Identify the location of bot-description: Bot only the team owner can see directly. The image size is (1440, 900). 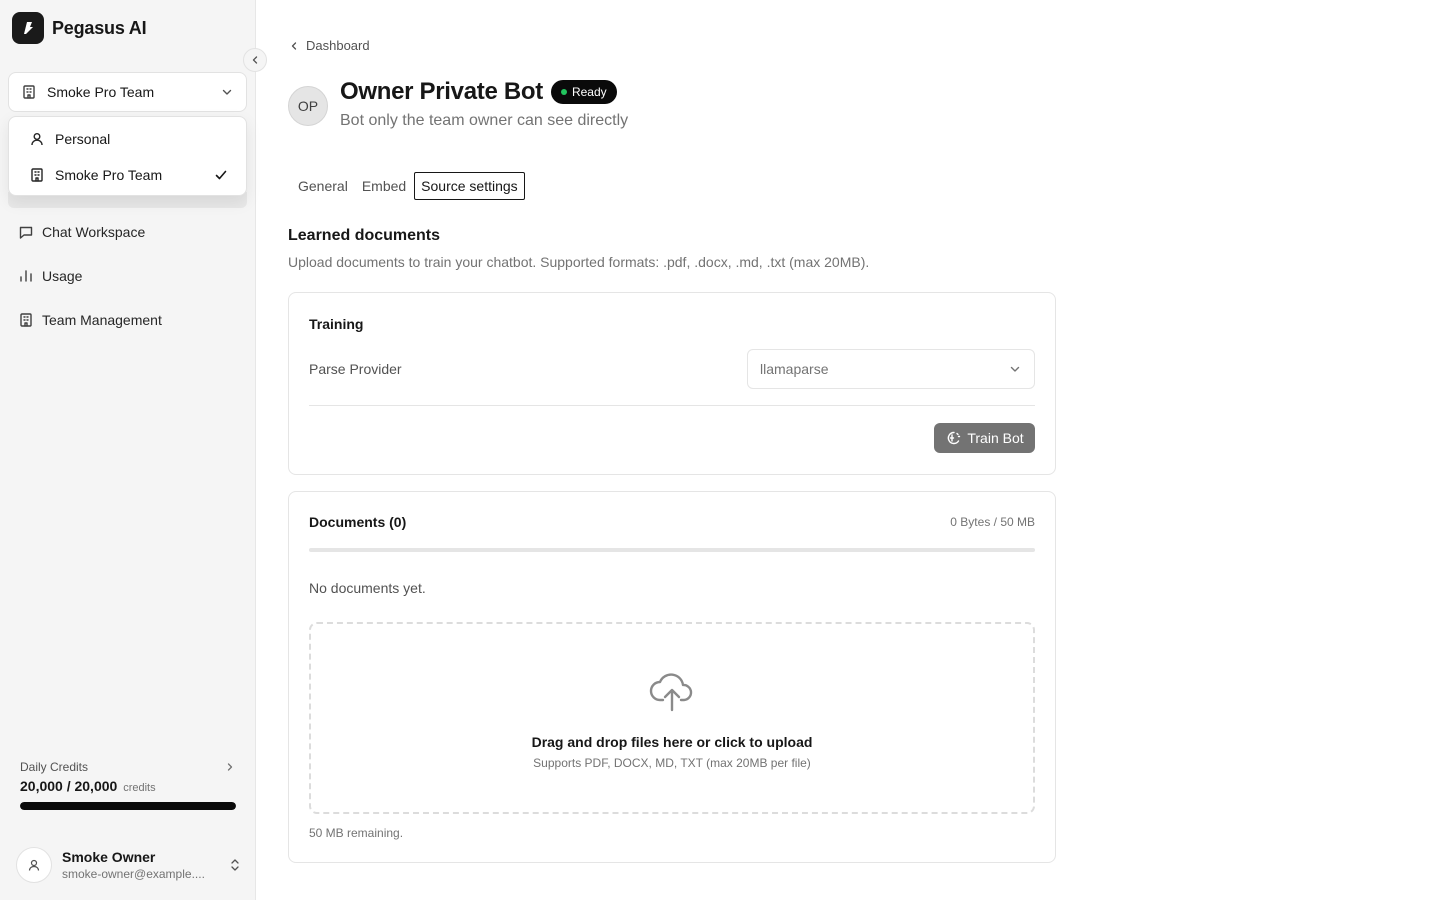
(484, 120).